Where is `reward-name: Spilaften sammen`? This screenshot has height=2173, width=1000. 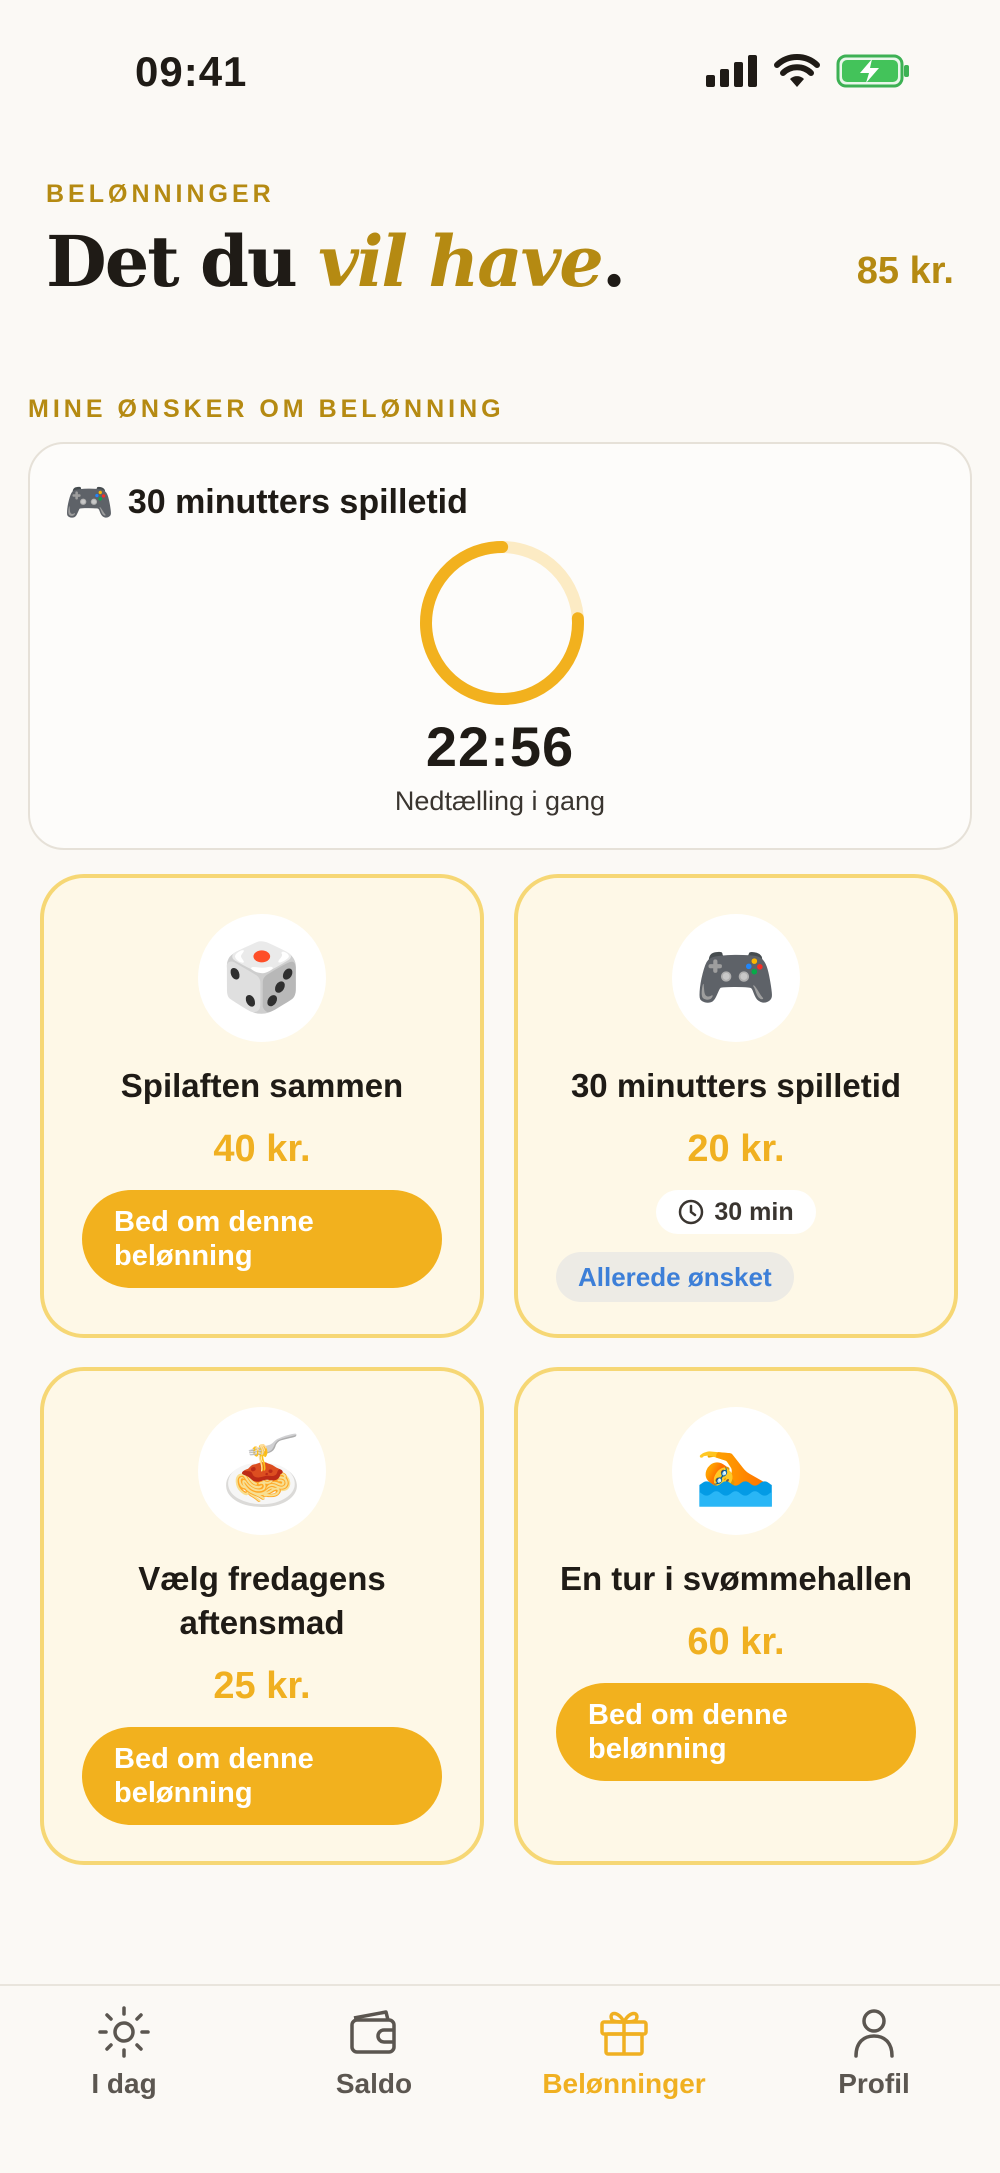
reward-name: Spilaften sammen is located at coordinates (262, 1085).